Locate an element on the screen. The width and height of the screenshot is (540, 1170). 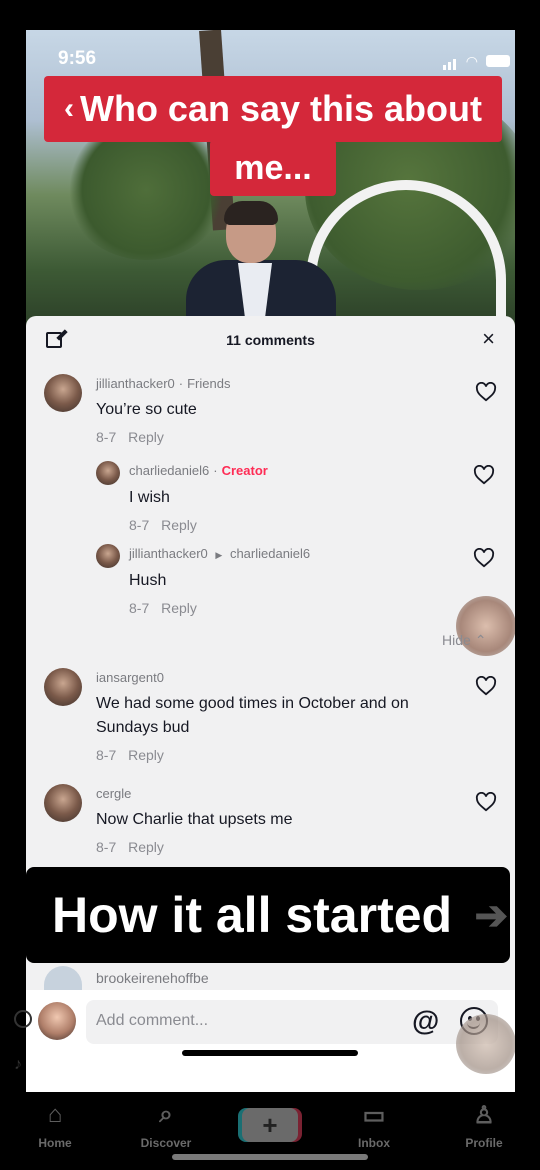
status-time: 9:56 is located at coordinates (77, 58).